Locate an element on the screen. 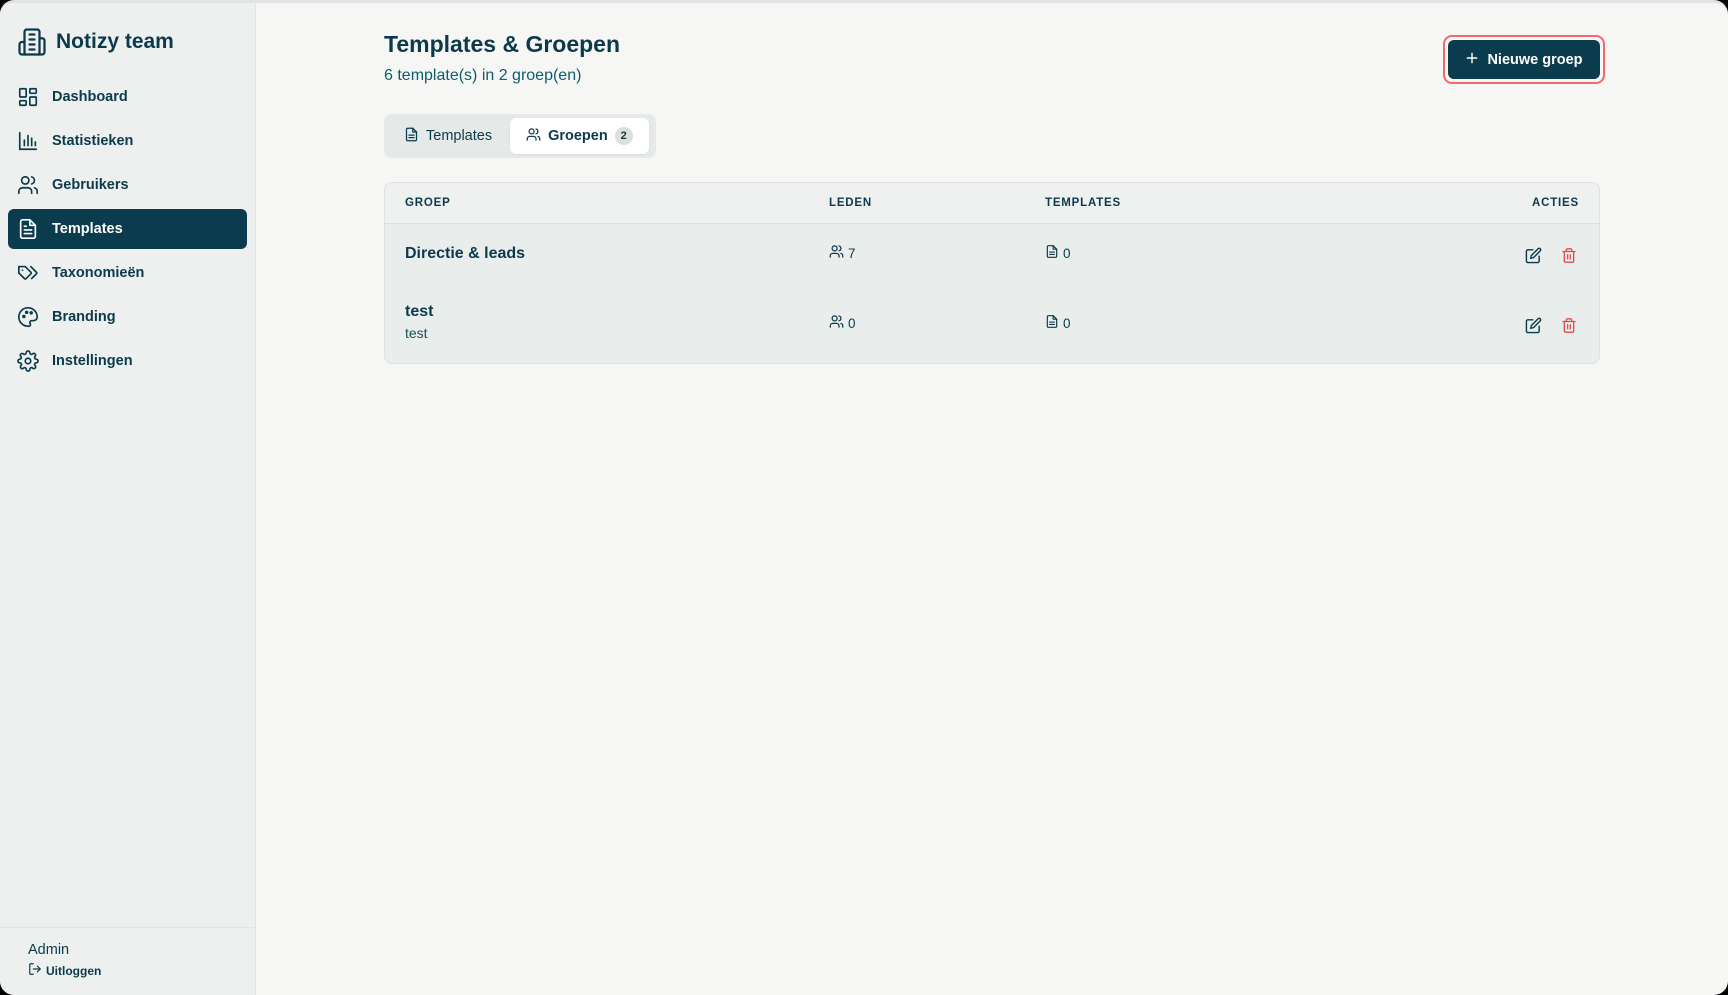 This screenshot has width=1728, height=995. group-cell: Directie & leads is located at coordinates (465, 254).